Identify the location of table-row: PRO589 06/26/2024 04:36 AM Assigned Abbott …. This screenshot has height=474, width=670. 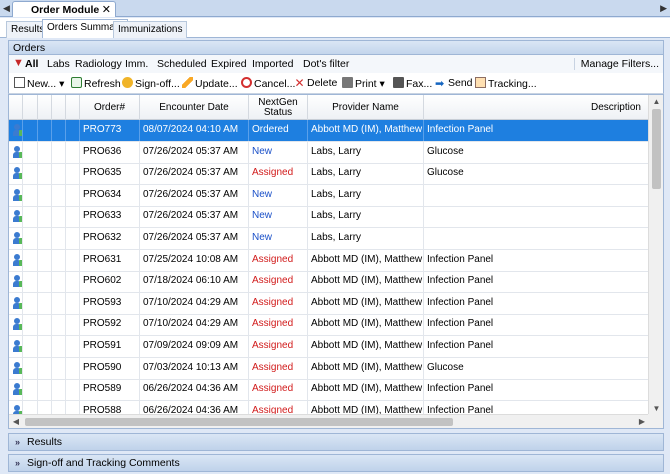
(329, 390).